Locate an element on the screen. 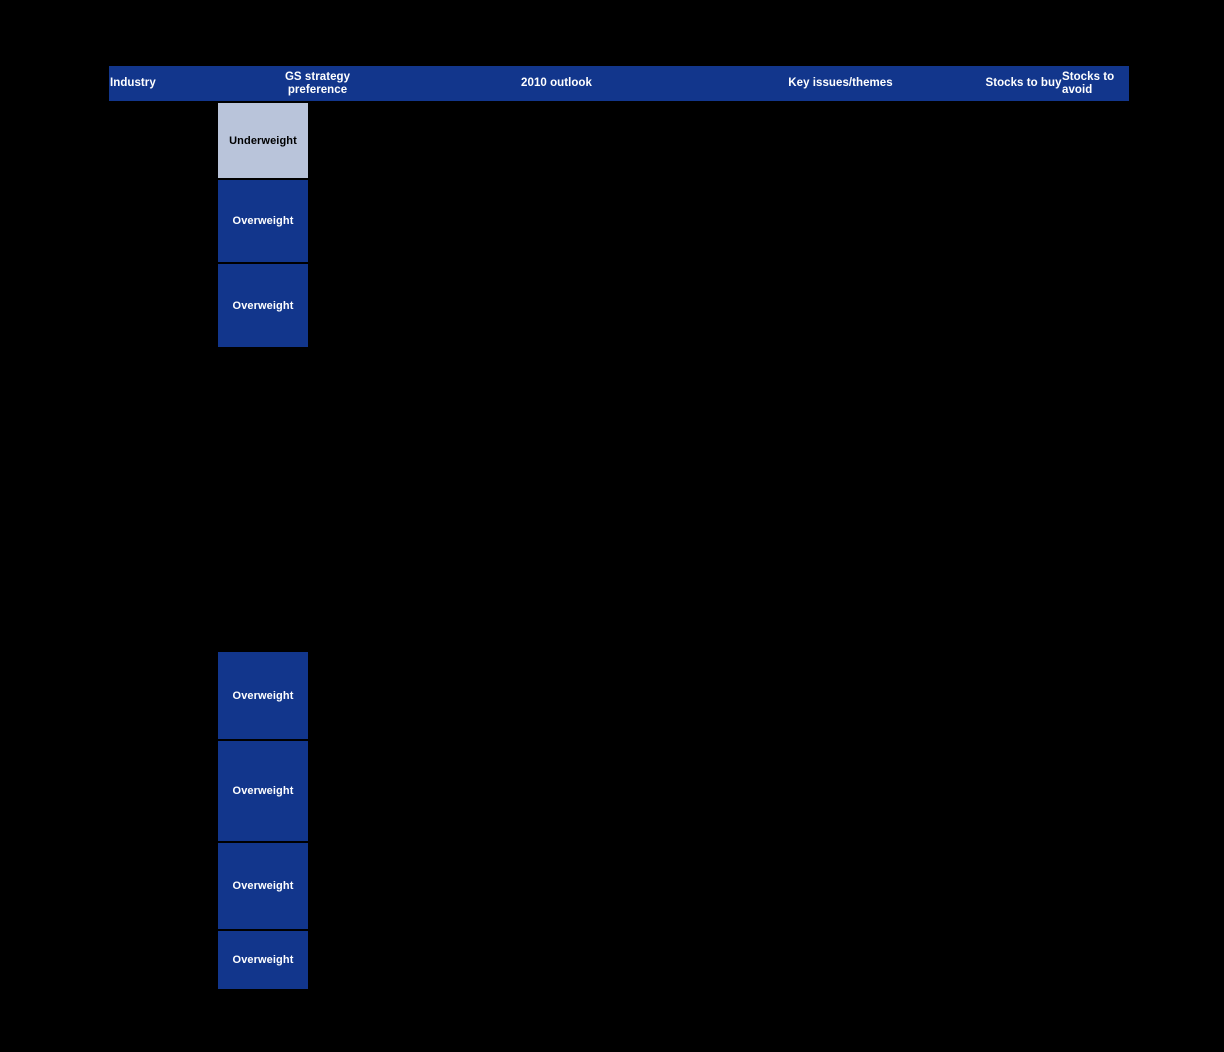 The width and height of the screenshot is (1224, 1052). column-header-2010-outlook: 2010 outlook is located at coordinates (556, 83).